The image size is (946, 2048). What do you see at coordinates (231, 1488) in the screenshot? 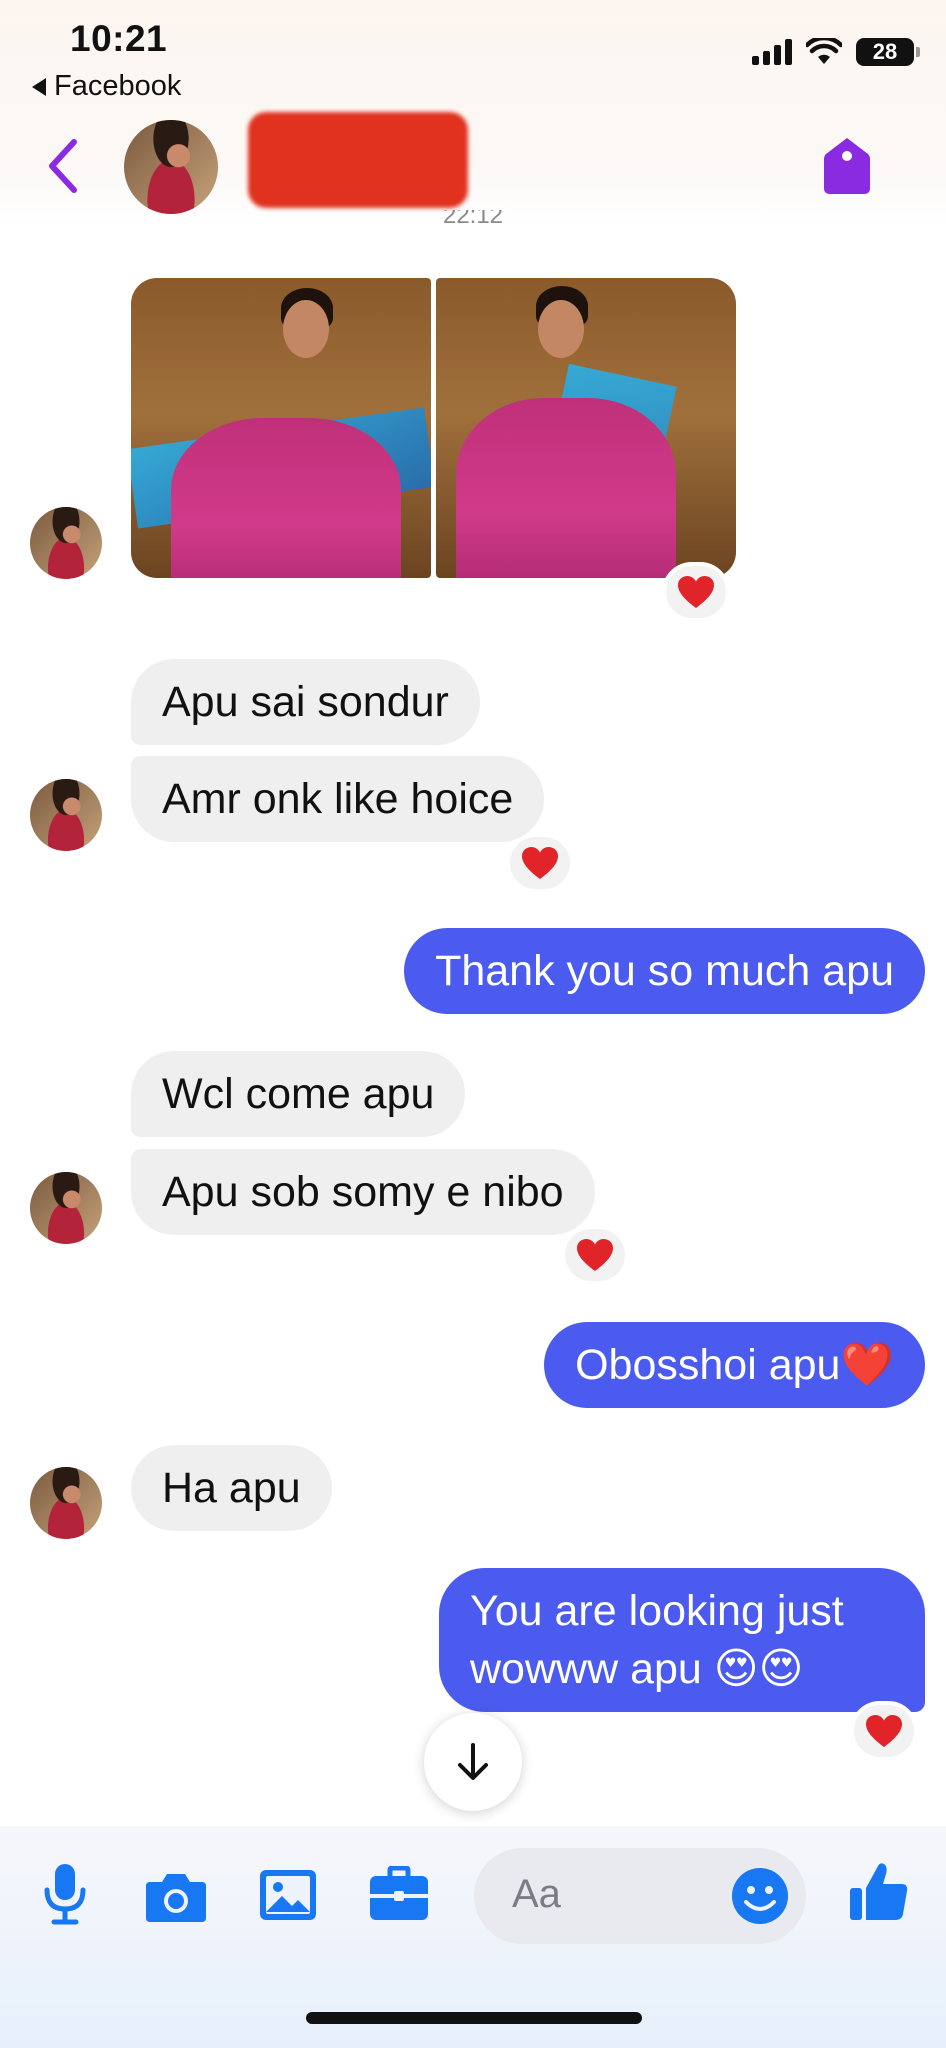
I see `incoming-message: Ha apu` at bounding box center [231, 1488].